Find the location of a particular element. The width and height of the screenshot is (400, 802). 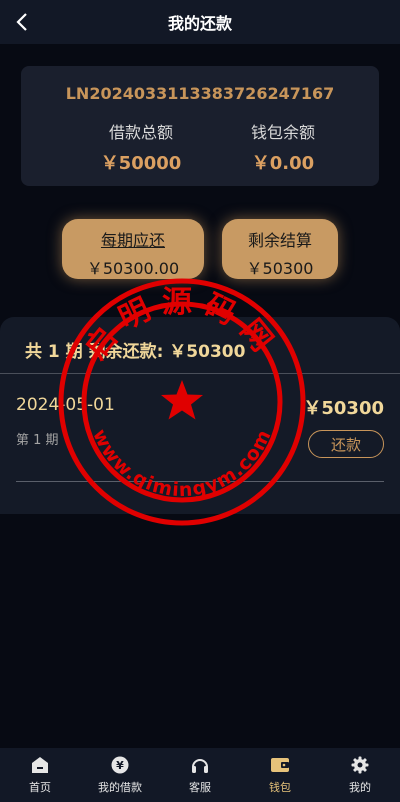

per-period-due-pill: 每期应还 ￥50300.00 is located at coordinates (133, 249).